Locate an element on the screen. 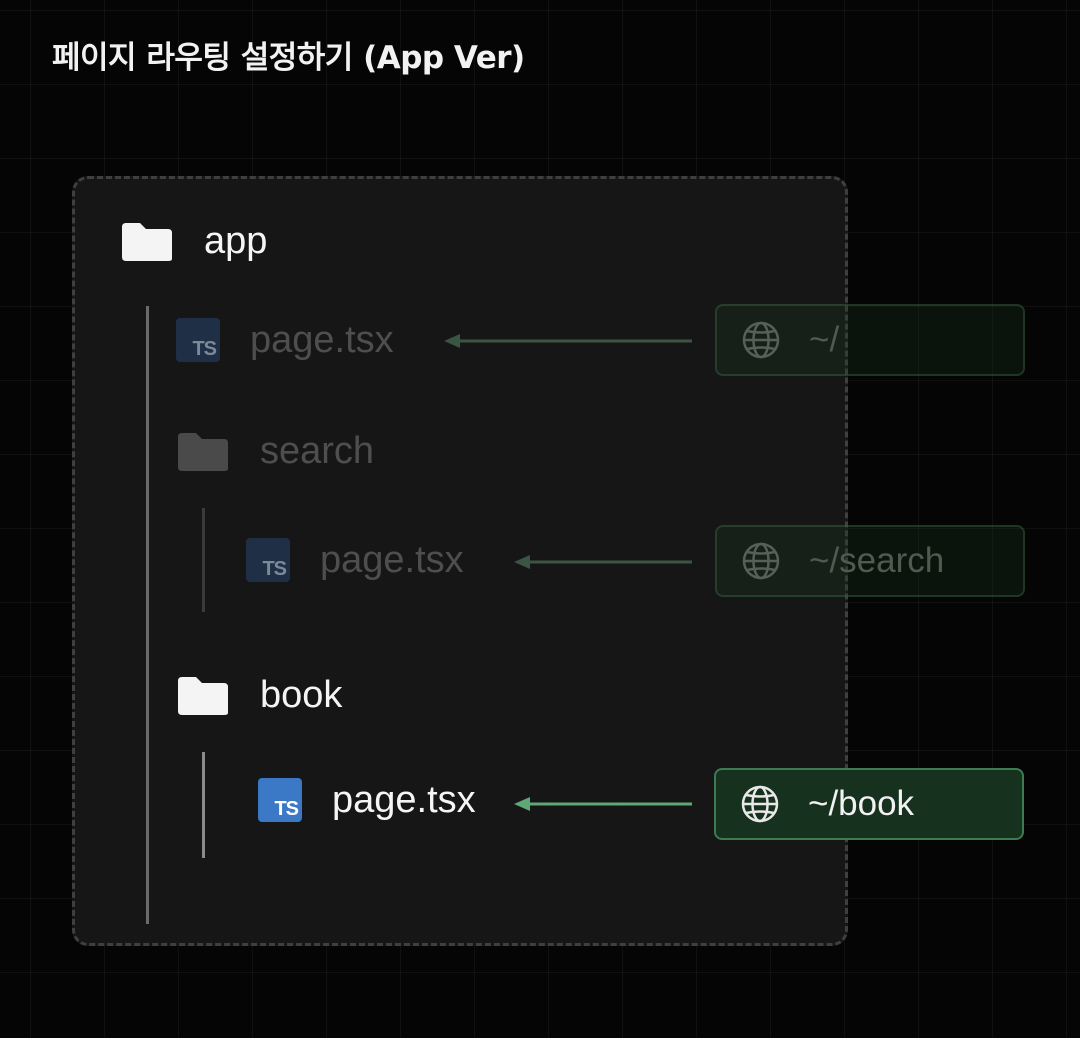  file-book-page: TS page.tsx is located at coordinates (367, 800).